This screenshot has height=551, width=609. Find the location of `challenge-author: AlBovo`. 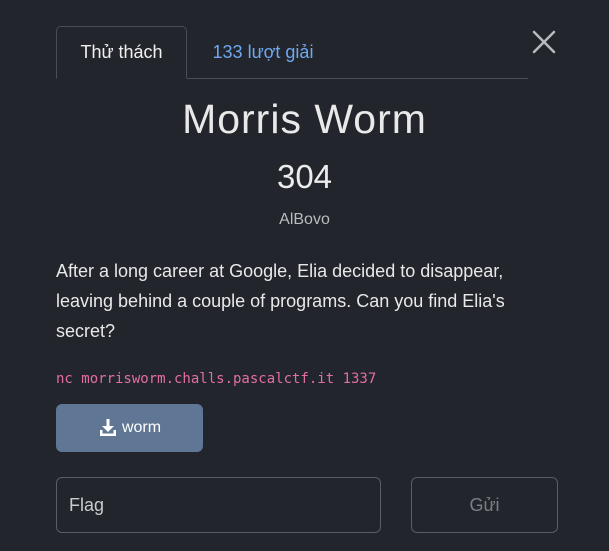

challenge-author: AlBovo is located at coordinates (304, 219).